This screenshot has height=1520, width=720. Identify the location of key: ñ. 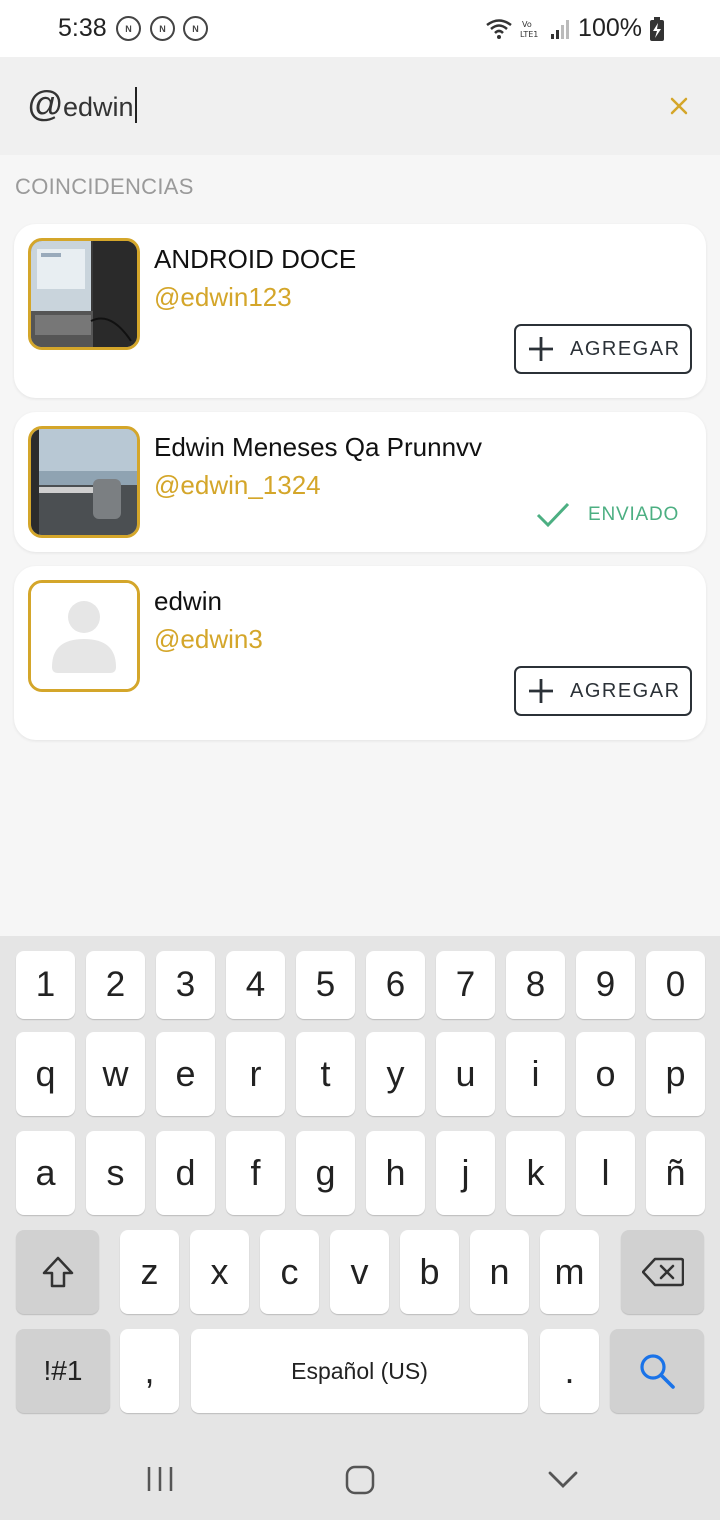
(675, 1173).